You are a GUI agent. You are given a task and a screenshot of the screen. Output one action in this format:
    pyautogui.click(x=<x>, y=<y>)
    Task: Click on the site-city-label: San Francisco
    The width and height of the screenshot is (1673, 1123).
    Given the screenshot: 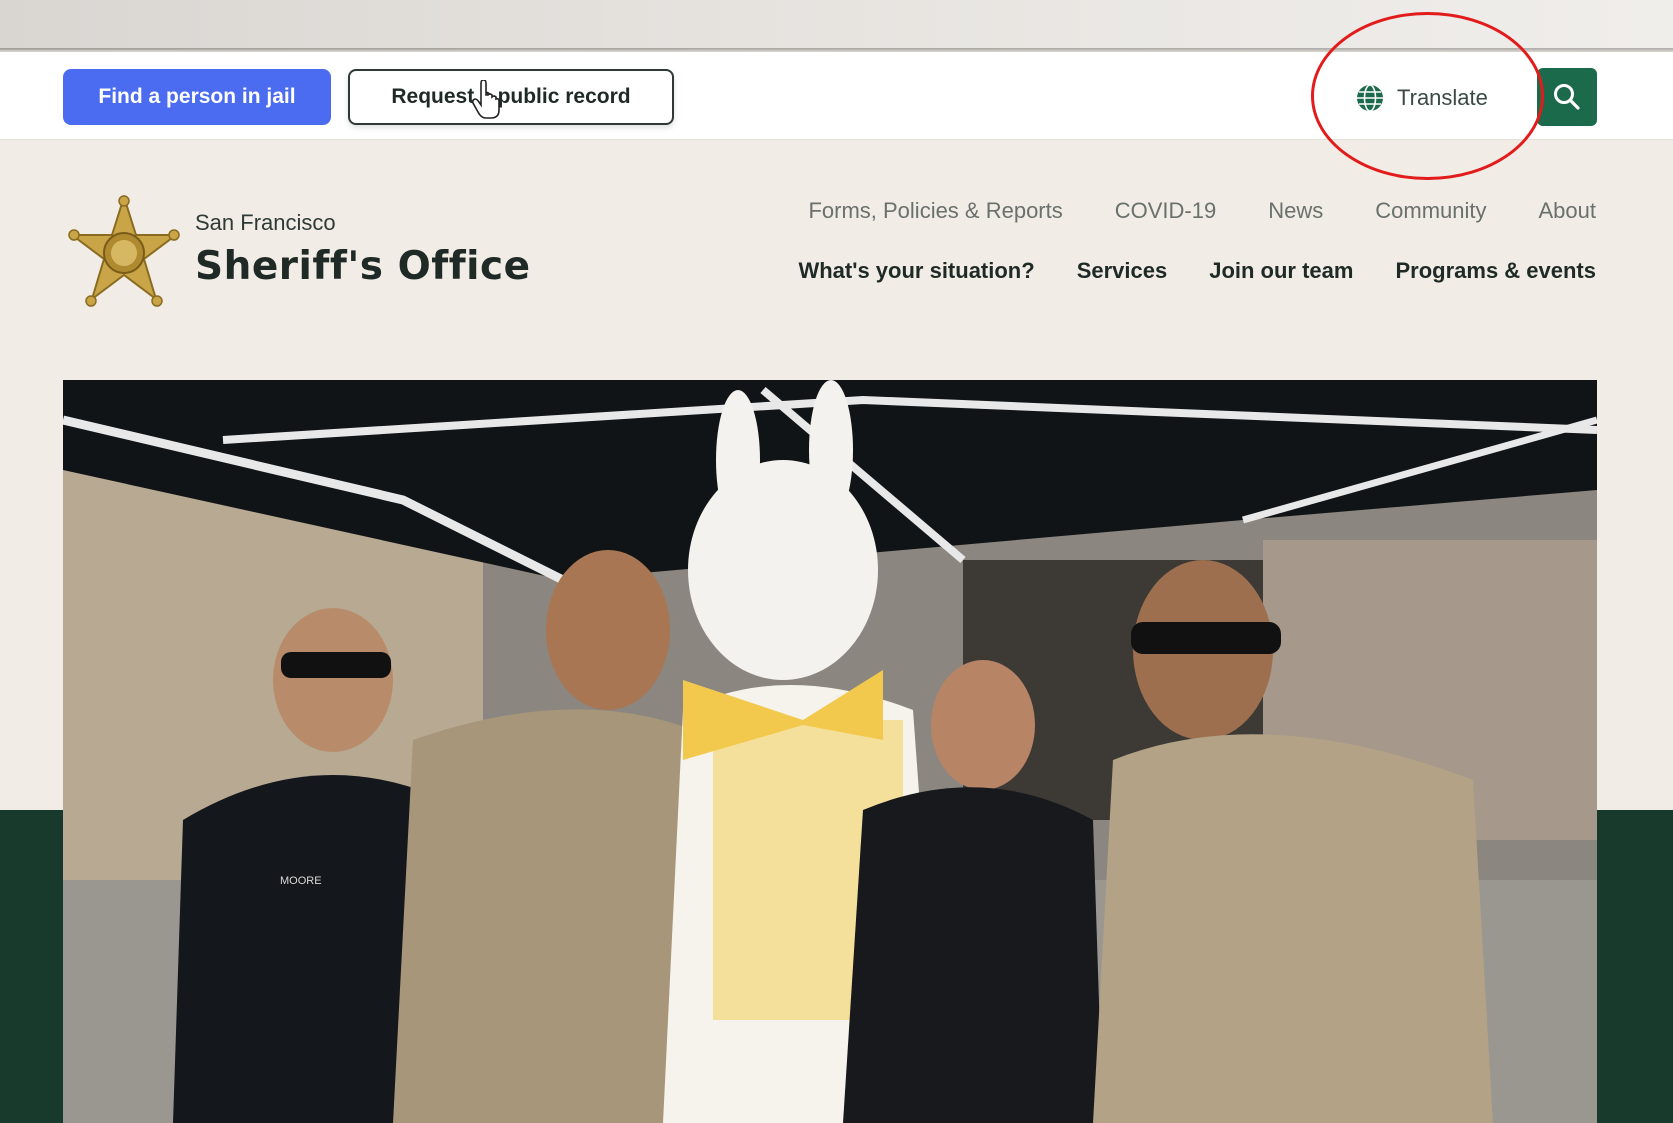 What is the action you would take?
    pyautogui.click(x=265, y=222)
    